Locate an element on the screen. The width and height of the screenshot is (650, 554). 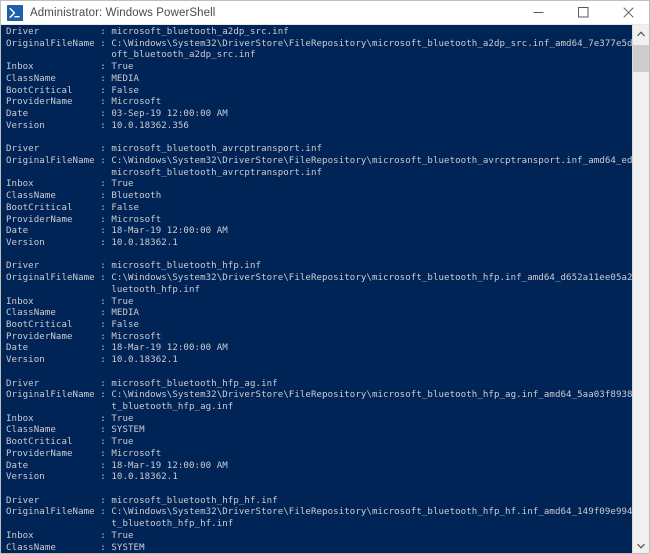
chevron-down-icon is located at coordinates (641, 545).